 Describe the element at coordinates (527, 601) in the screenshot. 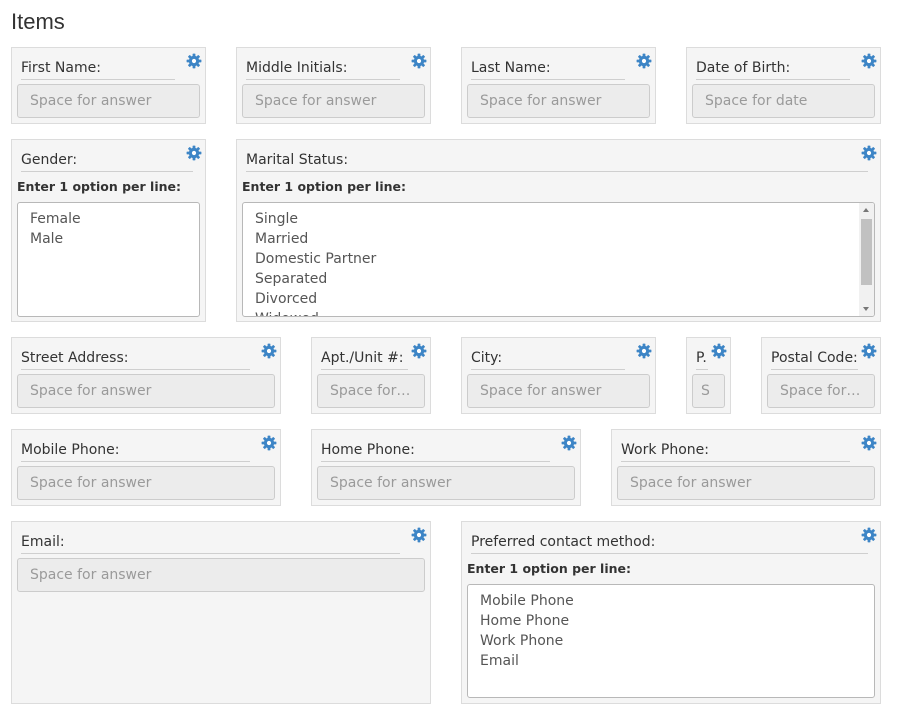

I see `option-line: Mobile Phone` at that location.